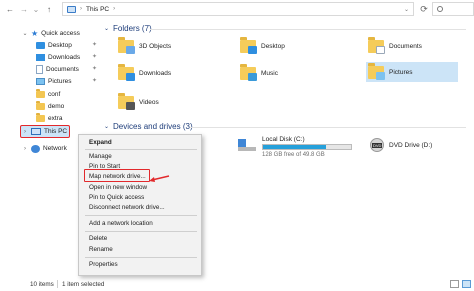 The width and height of the screenshot is (474, 291). I want to click on sidebar-item-label: Documents, so click(62, 69).